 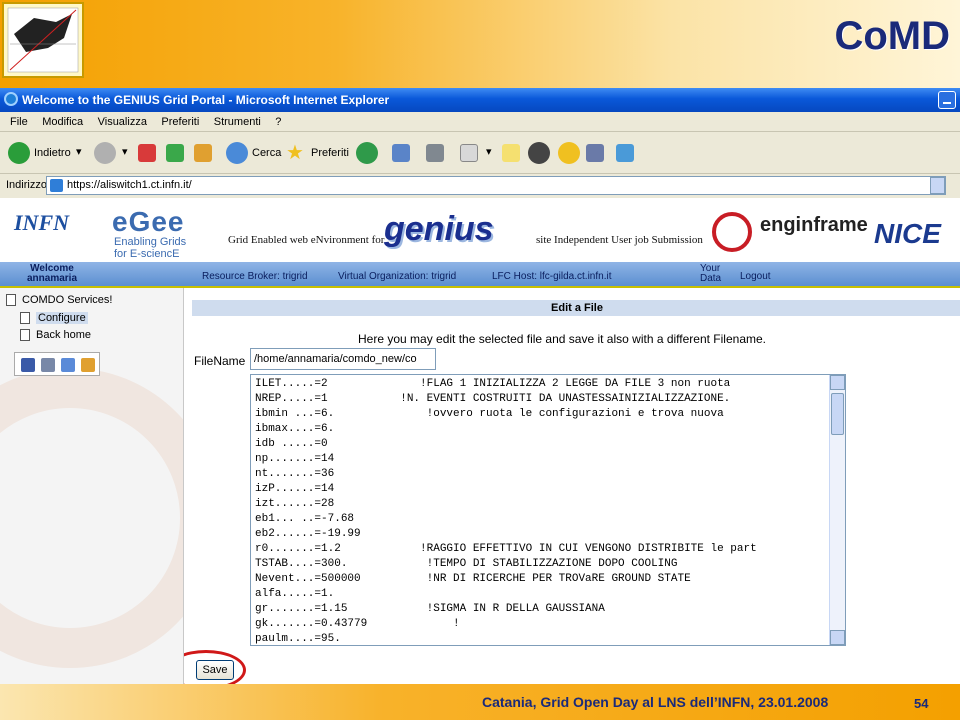 I want to click on edit-icon, so click(x=469, y=153).